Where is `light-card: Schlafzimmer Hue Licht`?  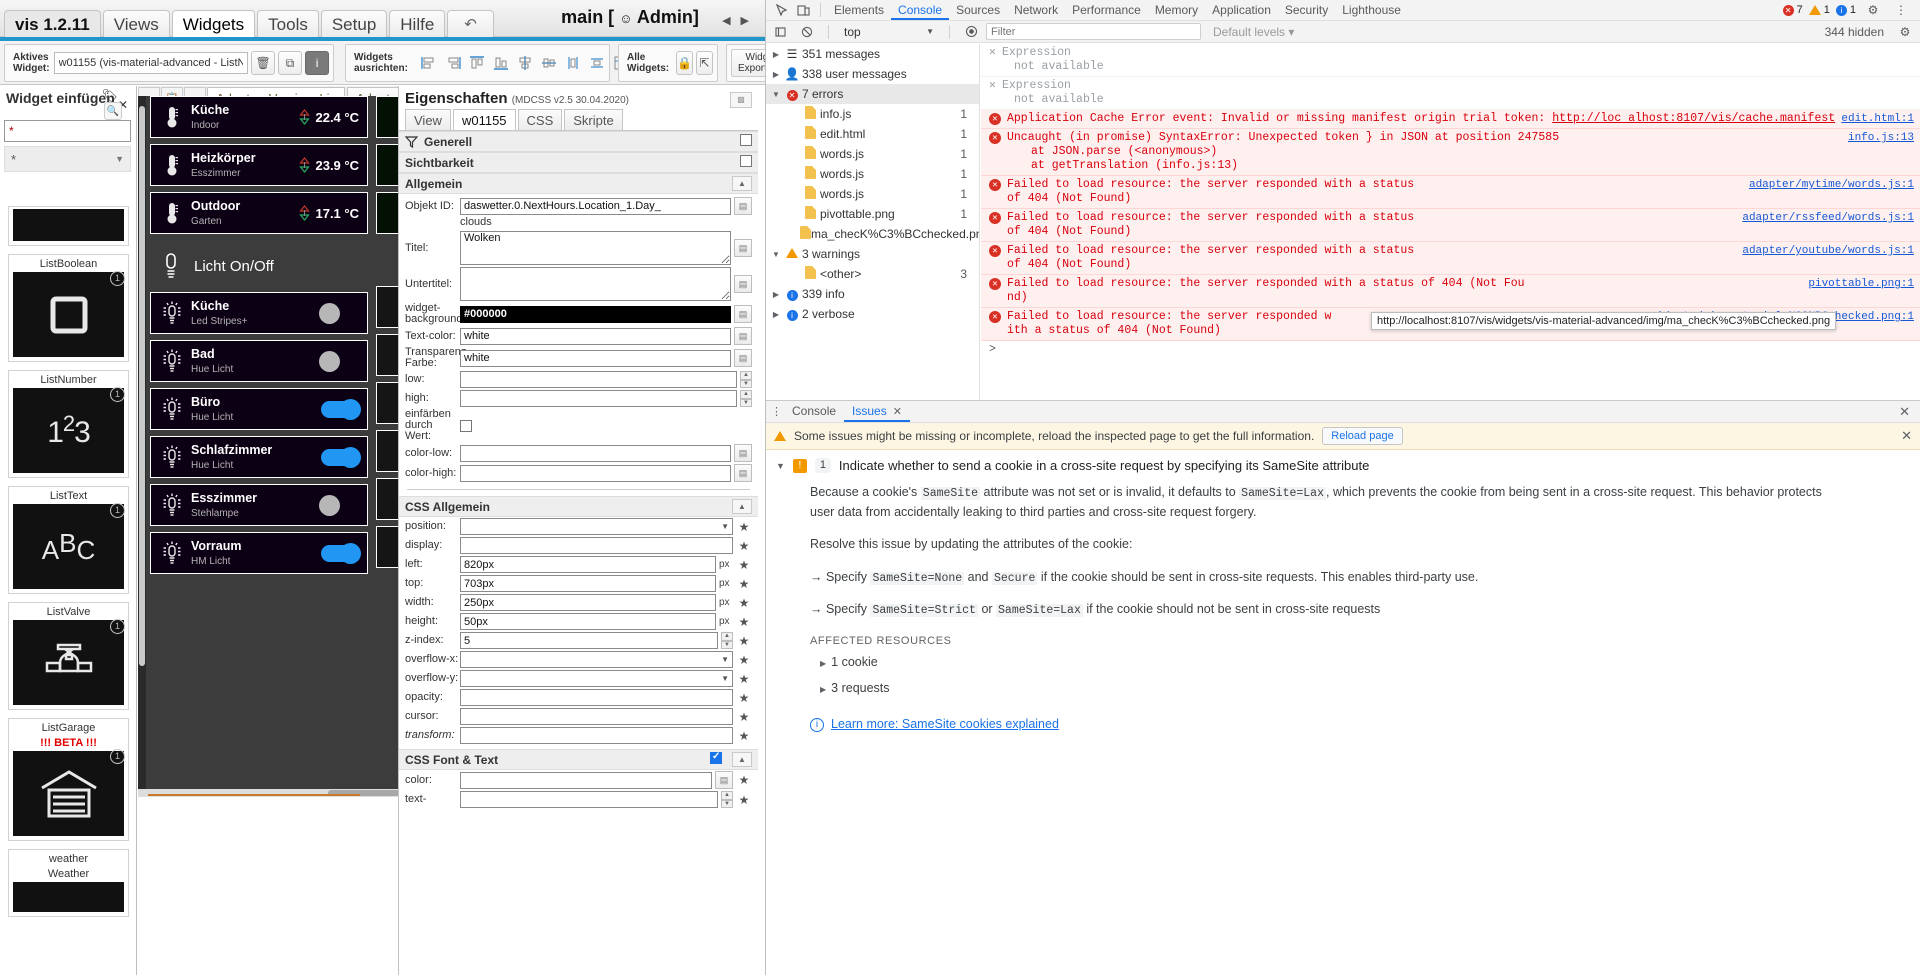 light-card: Schlafzimmer Hue Licht is located at coordinates (259, 457).